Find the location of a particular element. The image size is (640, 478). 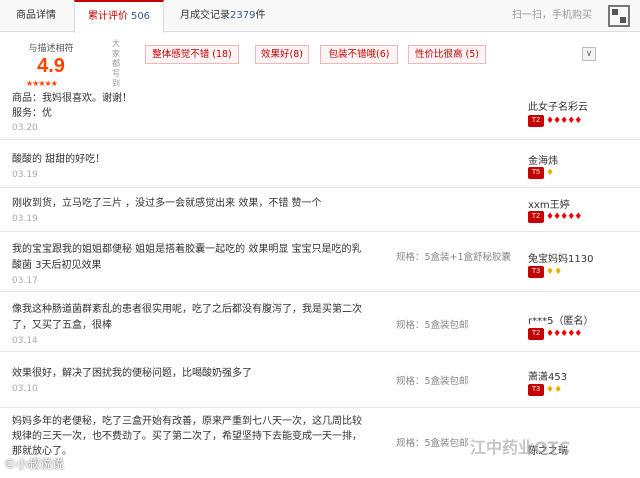

review-date: 03.17 is located at coordinates (25, 281).